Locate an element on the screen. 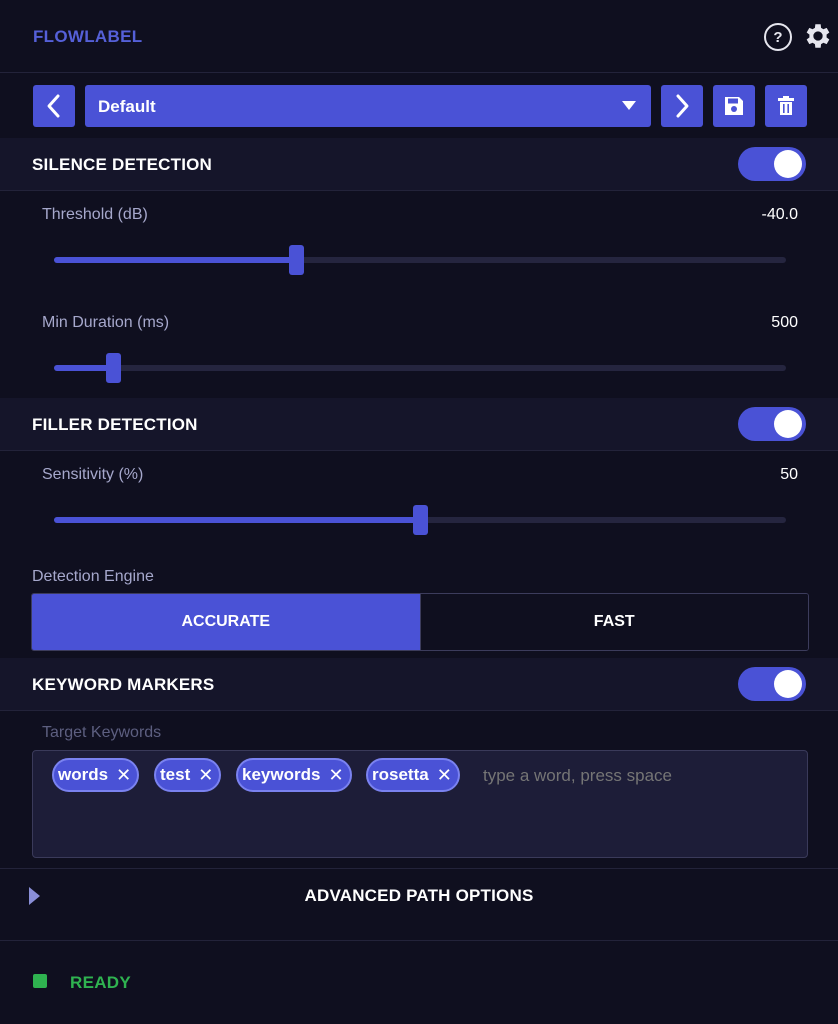 The height and width of the screenshot is (1024, 838). preset-select-value: Default is located at coordinates (127, 106).